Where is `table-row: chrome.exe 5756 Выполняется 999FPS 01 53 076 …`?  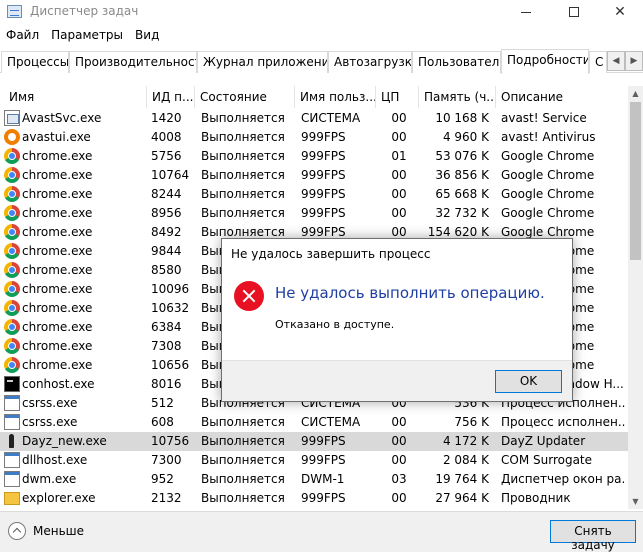
table-row: chrome.exe 5756 Выполняется 999FPS 01 53 076 … is located at coordinates (314, 156).